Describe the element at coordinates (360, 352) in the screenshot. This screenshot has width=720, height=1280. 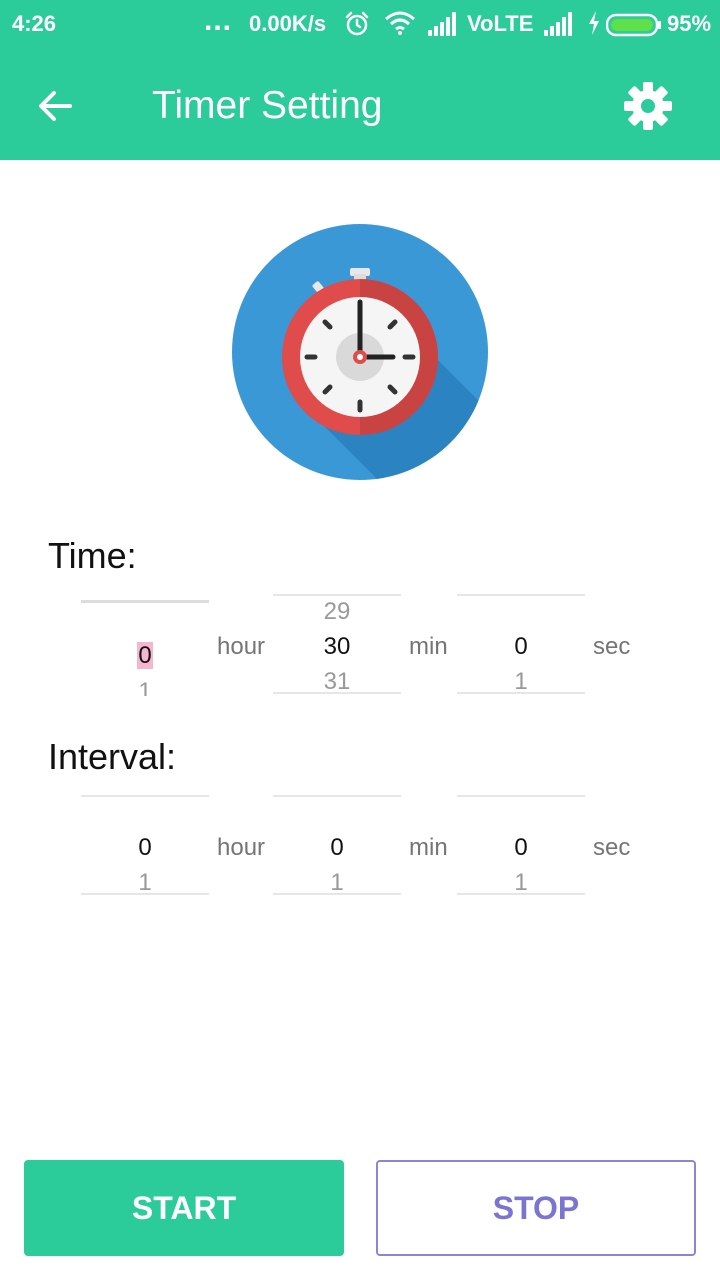
I see `stopwatch-icon` at that location.